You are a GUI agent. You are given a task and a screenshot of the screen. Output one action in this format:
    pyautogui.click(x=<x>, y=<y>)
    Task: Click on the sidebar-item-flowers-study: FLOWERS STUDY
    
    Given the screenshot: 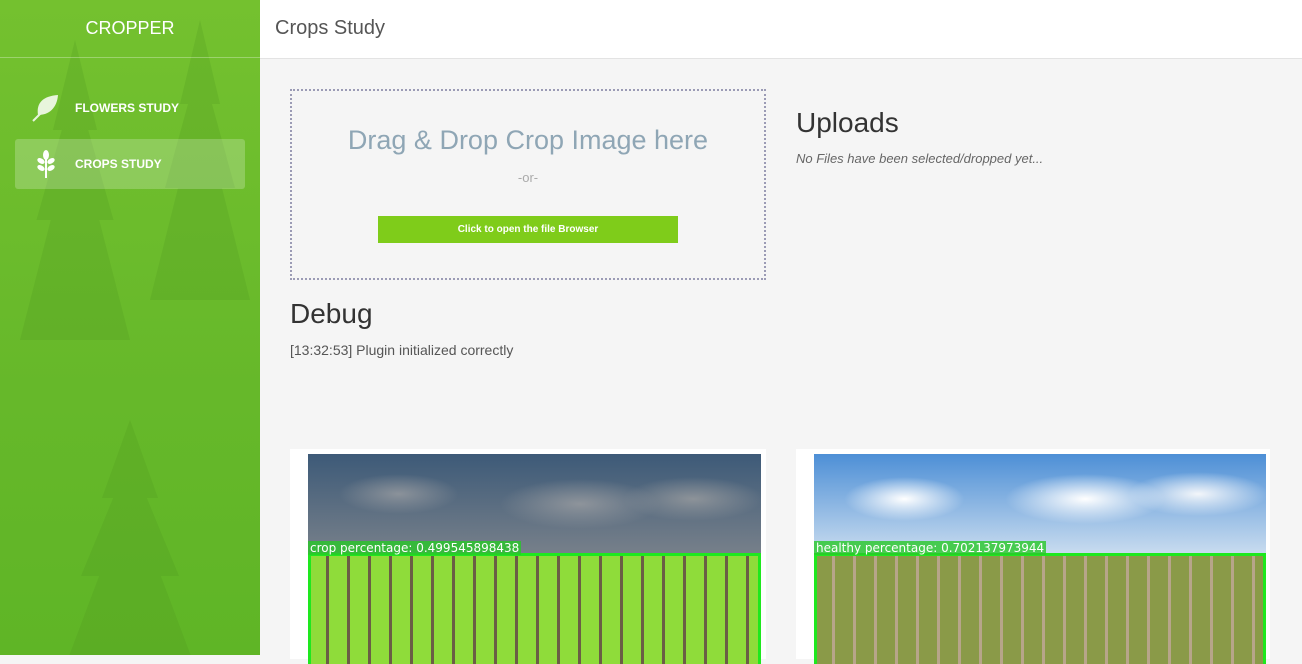 What is the action you would take?
    pyautogui.click(x=130, y=108)
    